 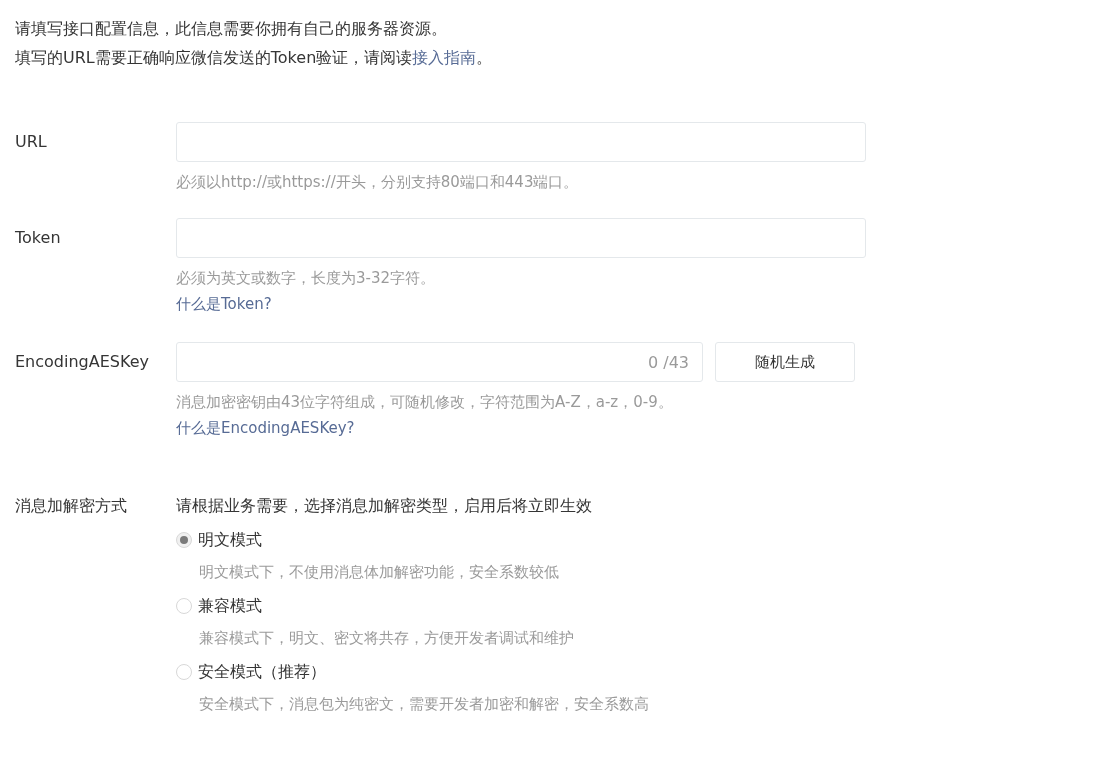 What do you see at coordinates (254, 58) in the screenshot?
I see `intro-text: 填写的URL需要正确响应微信发送的Token验证，请阅读接入指南。` at bounding box center [254, 58].